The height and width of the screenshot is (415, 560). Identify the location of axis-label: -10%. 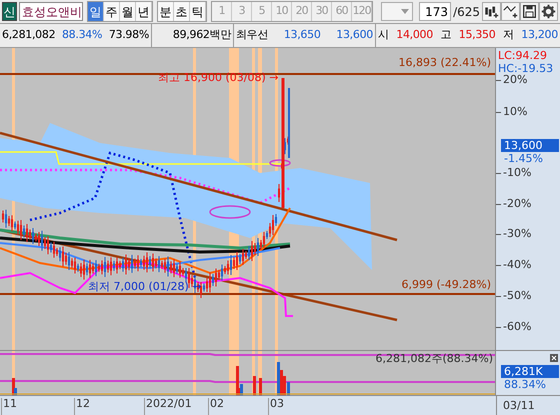
(517, 172).